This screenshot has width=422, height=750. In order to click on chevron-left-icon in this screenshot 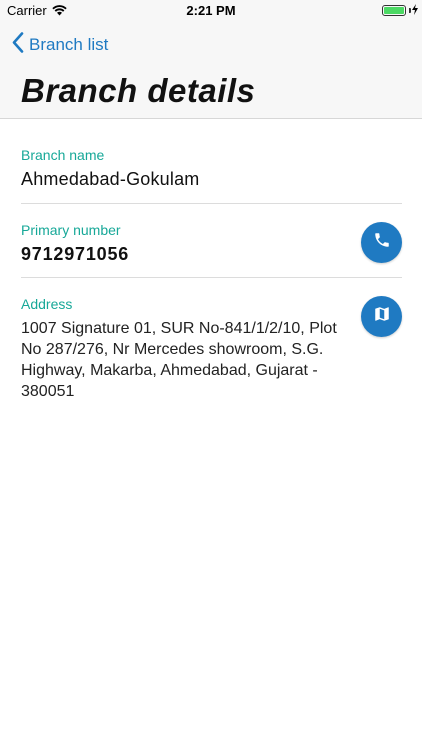, I will do `click(18, 45)`.